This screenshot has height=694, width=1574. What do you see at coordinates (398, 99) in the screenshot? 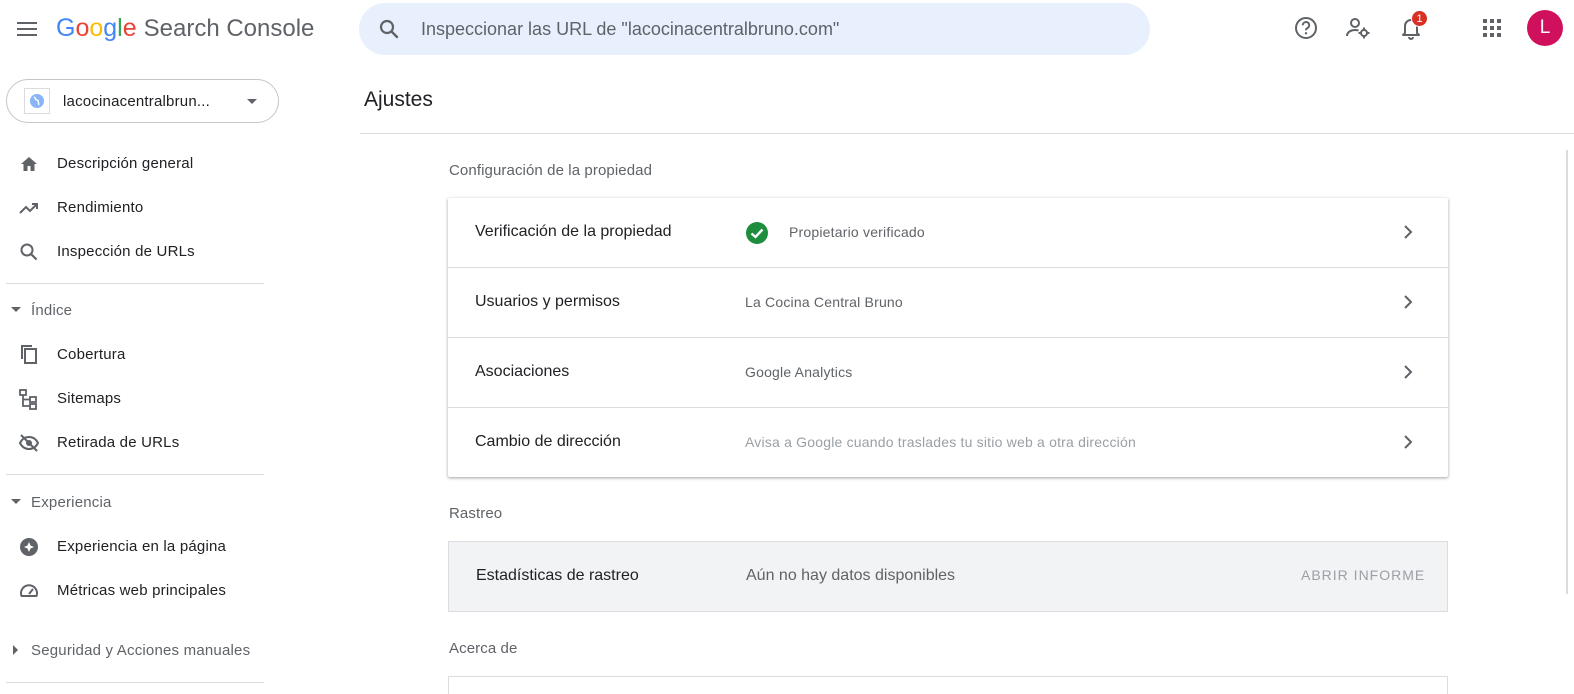
I see `page-title: Ajustes` at bounding box center [398, 99].